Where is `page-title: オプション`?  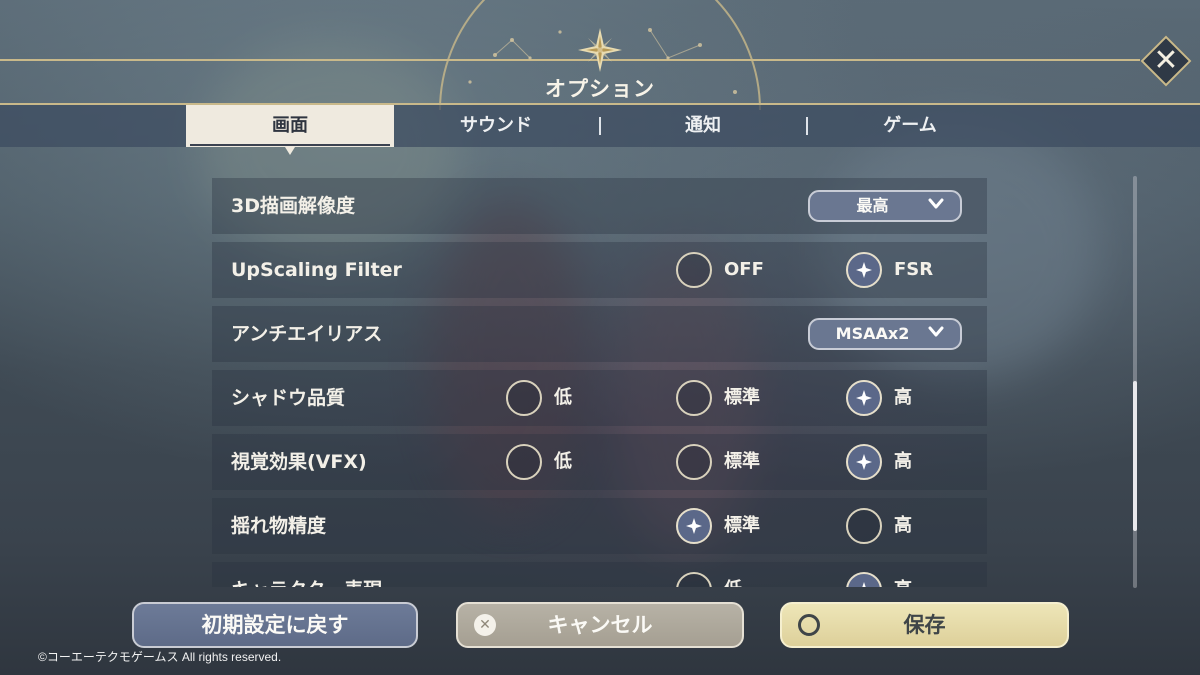 page-title: オプション is located at coordinates (600, 89).